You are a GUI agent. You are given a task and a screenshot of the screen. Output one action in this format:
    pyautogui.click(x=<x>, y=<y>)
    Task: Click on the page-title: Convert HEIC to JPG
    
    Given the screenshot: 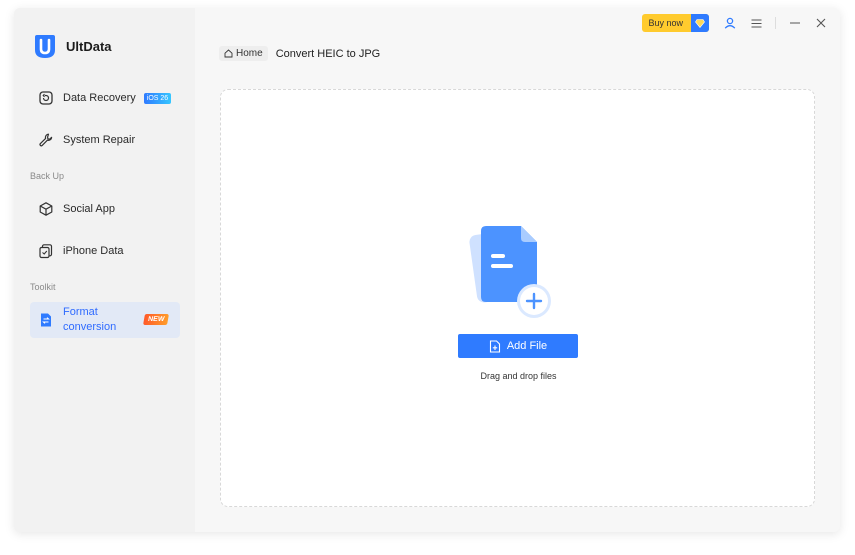 What is the action you would take?
    pyautogui.click(x=328, y=53)
    